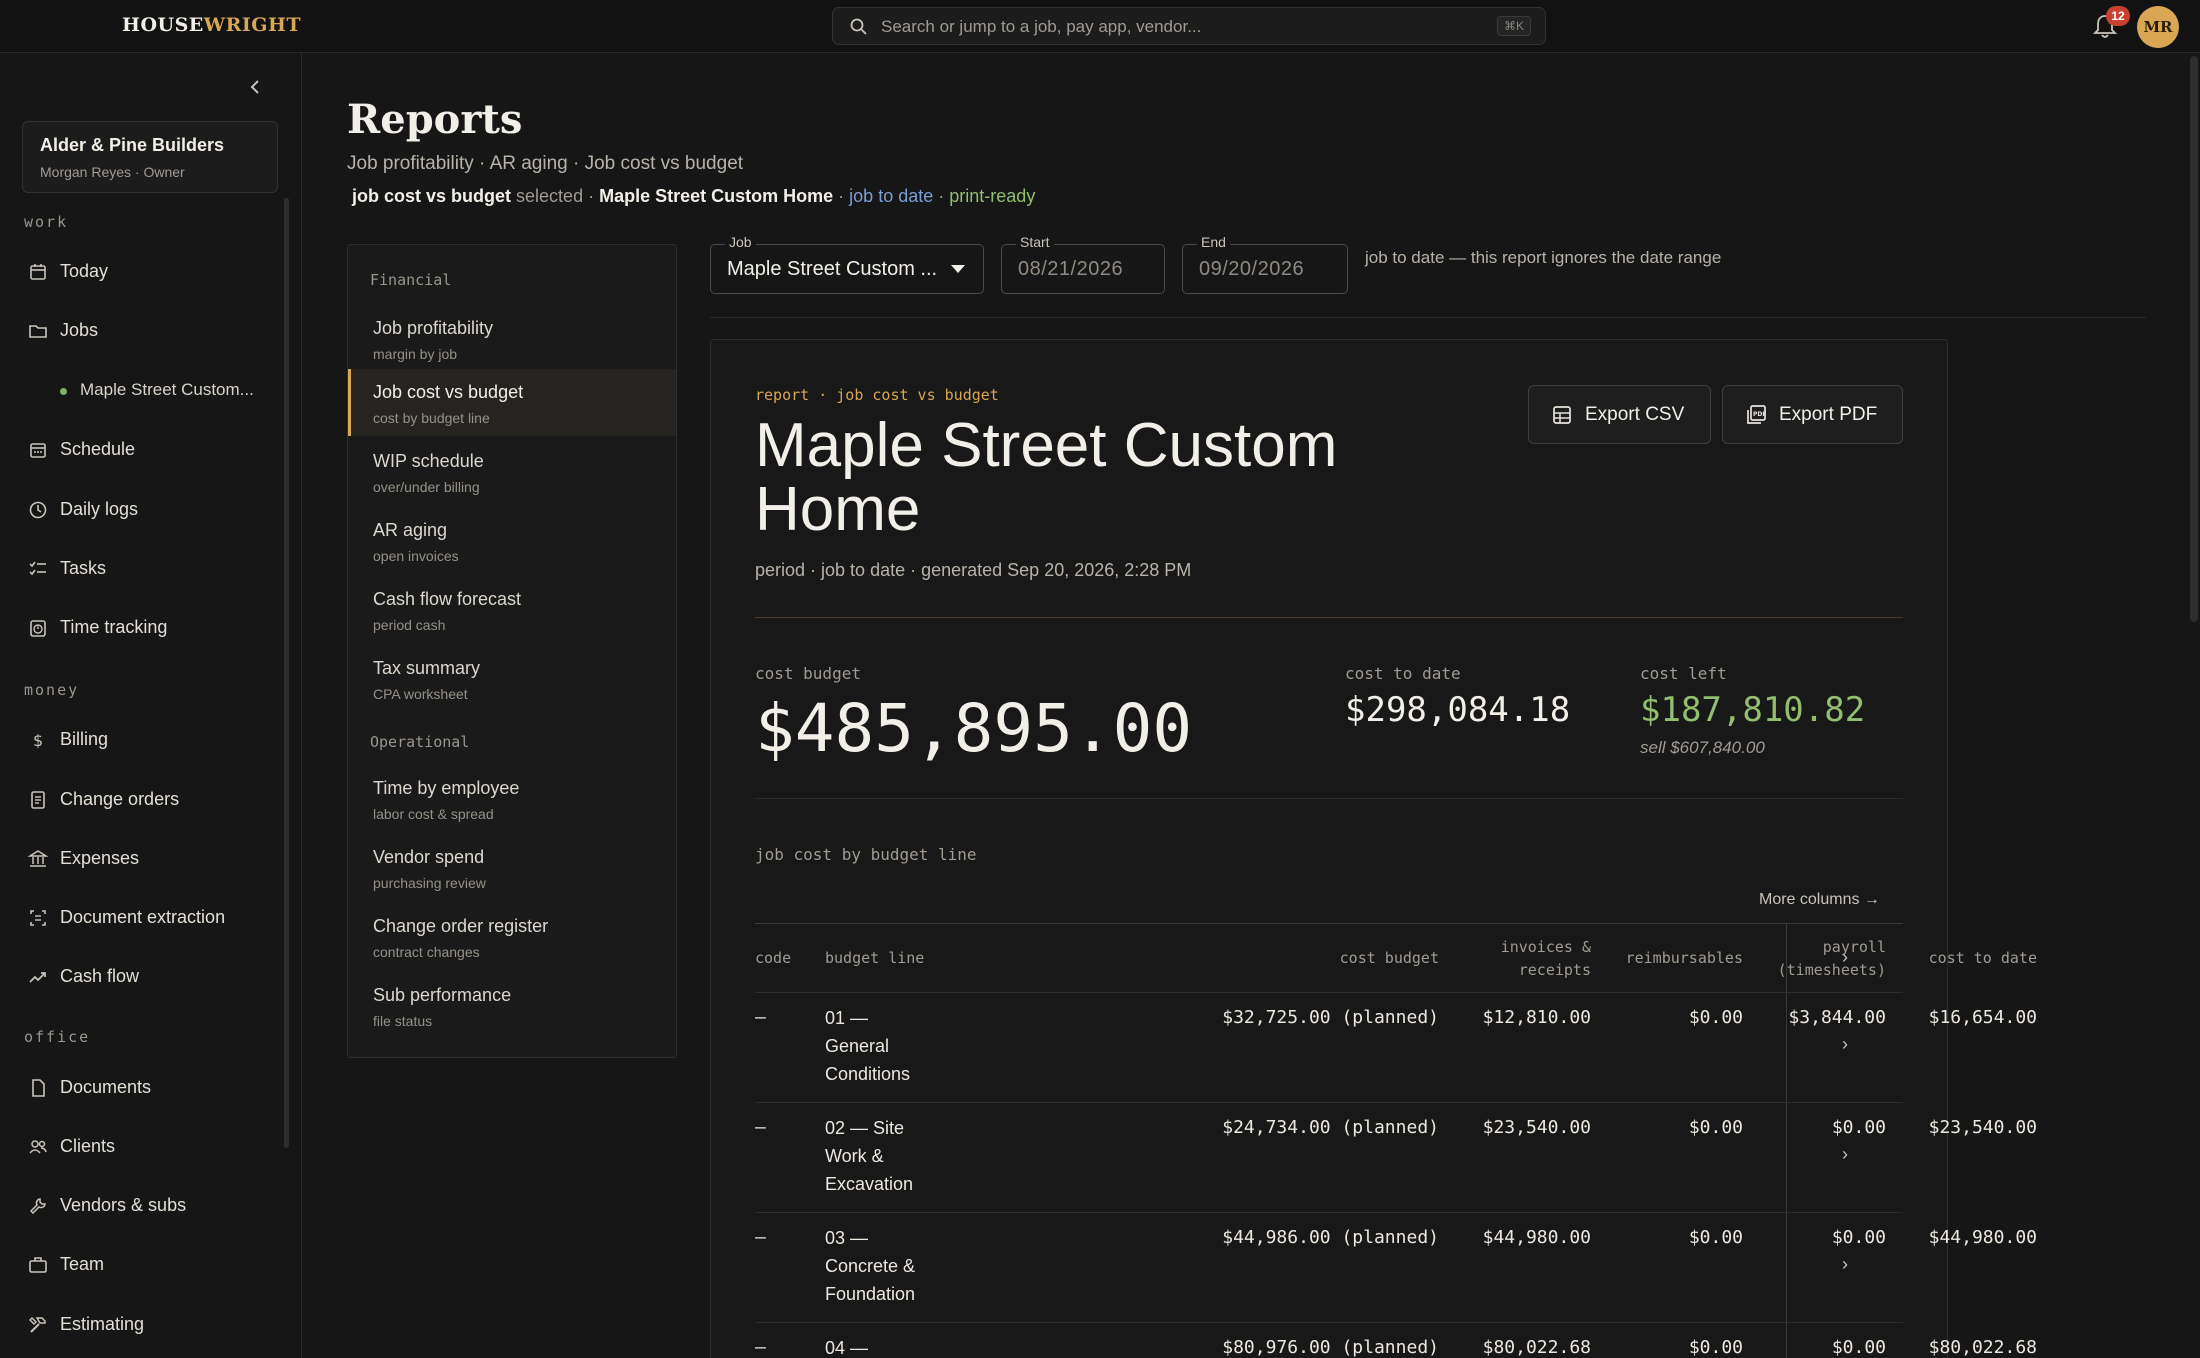 The height and width of the screenshot is (1358, 2200). I want to click on status-report-name: job cost vs budget, so click(432, 196).